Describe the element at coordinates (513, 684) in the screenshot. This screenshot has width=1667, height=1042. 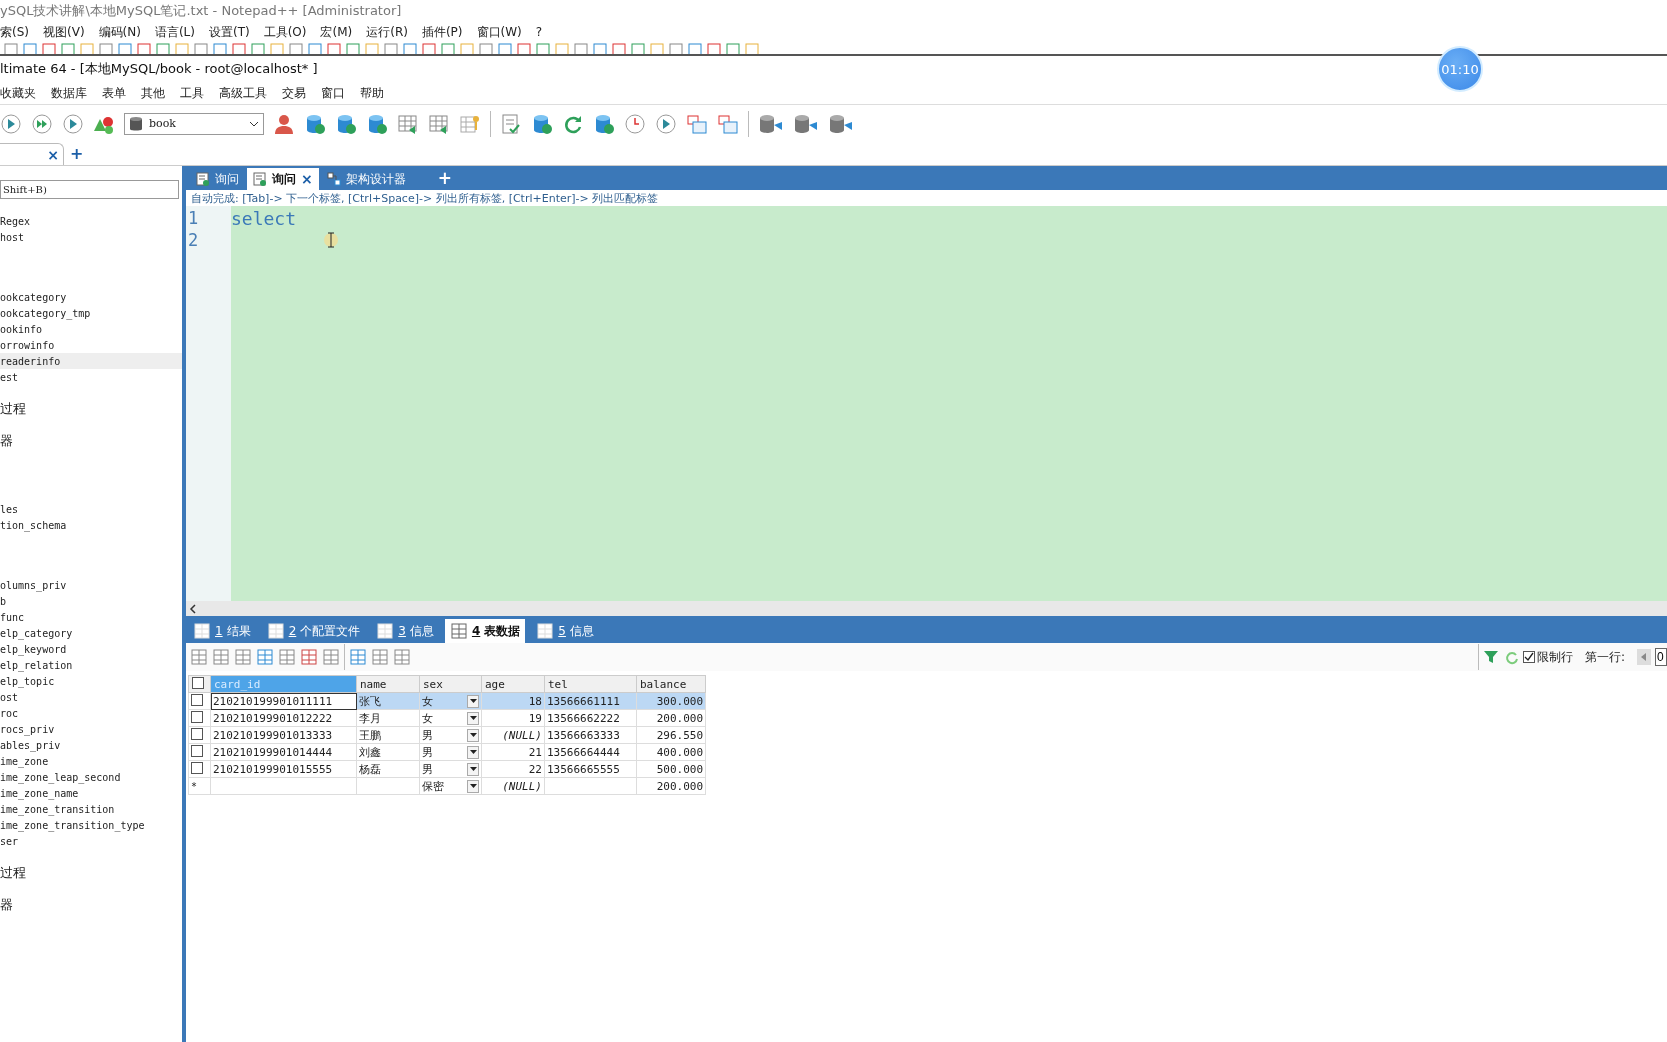
I see `column-header: age` at that location.